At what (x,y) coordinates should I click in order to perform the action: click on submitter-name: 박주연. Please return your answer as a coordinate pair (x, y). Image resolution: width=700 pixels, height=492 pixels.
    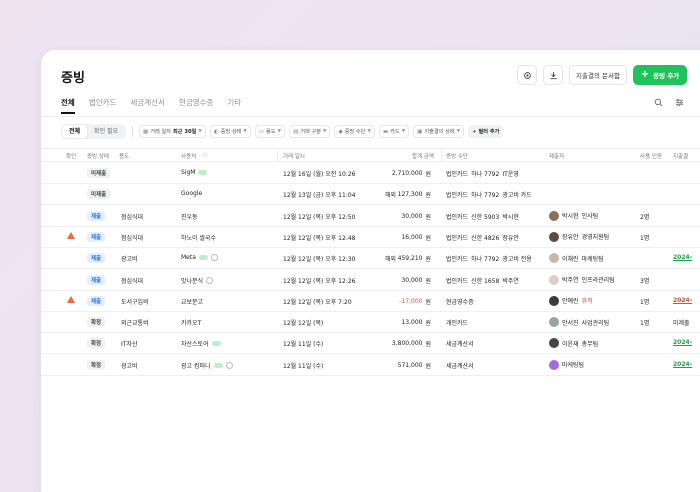
    Looking at the image, I should click on (570, 280).